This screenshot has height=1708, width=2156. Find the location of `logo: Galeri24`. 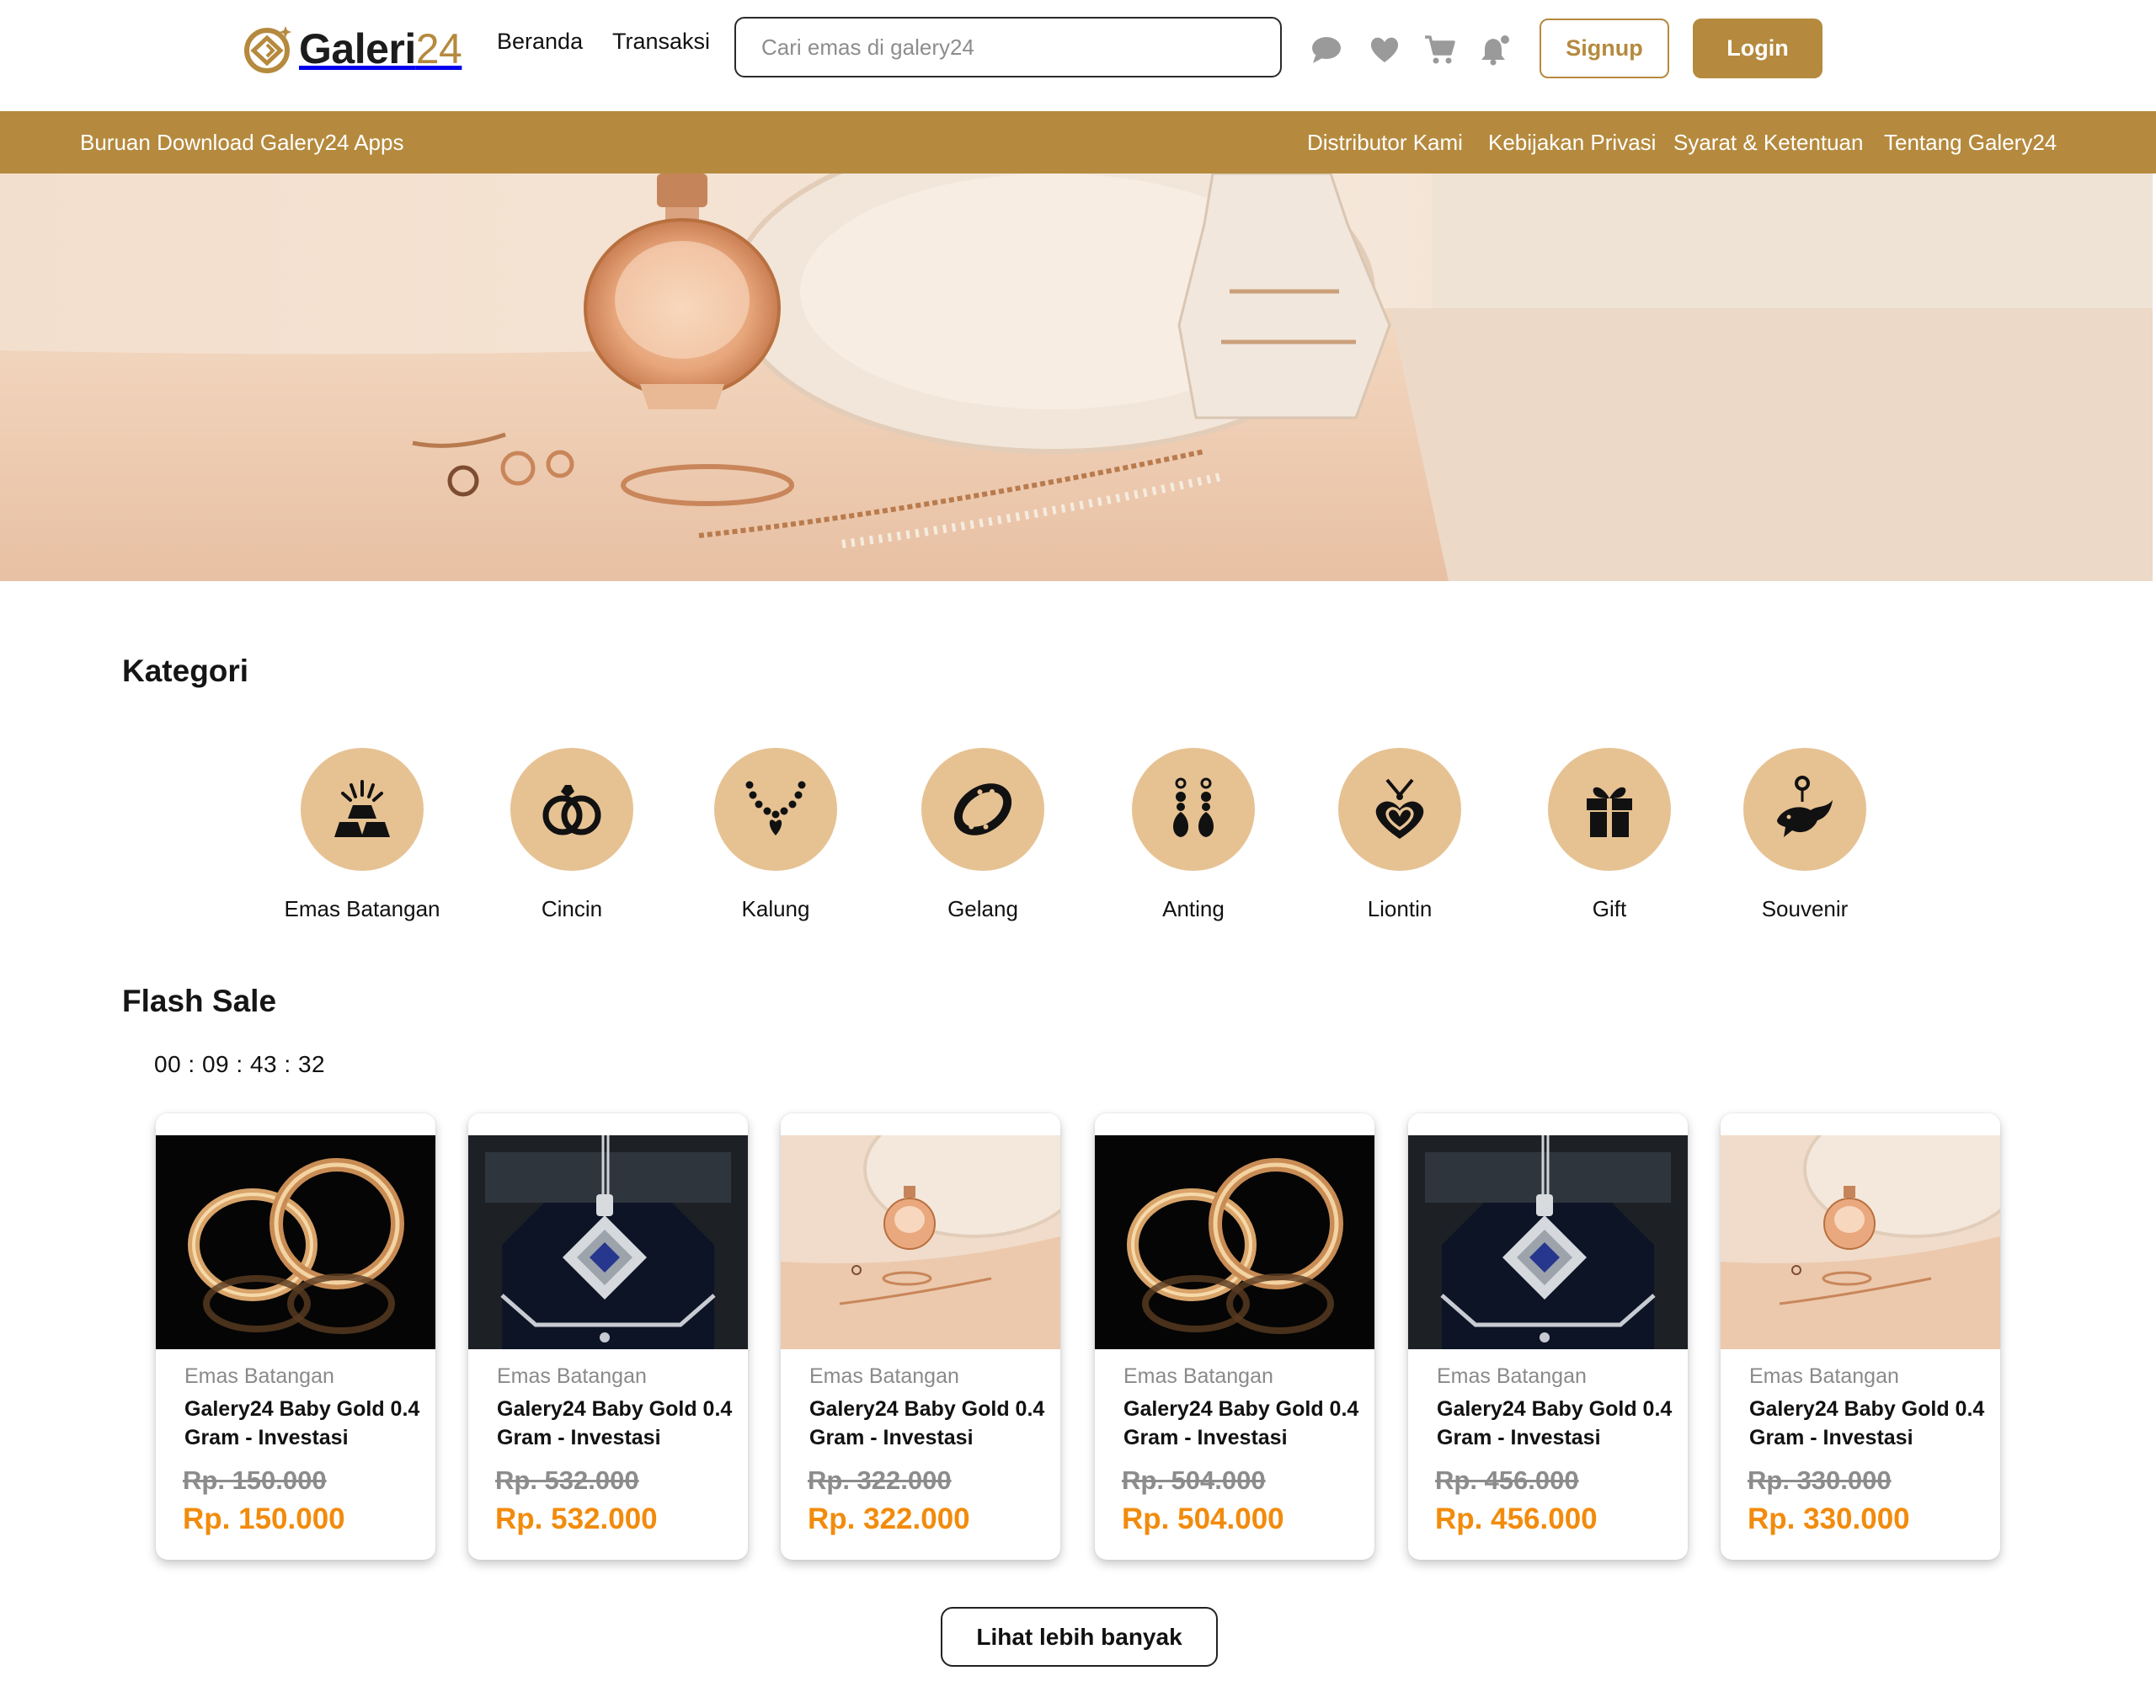

logo: Galeri24 is located at coordinates (352, 49).